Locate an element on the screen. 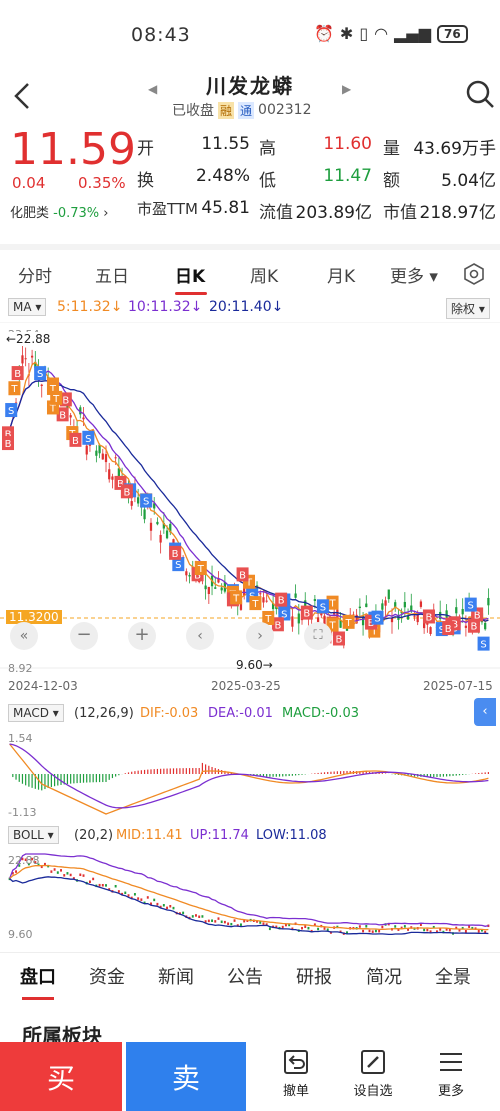 The height and width of the screenshot is (1111, 500). collapse-panel-icon: ‹ is located at coordinates (485, 712).